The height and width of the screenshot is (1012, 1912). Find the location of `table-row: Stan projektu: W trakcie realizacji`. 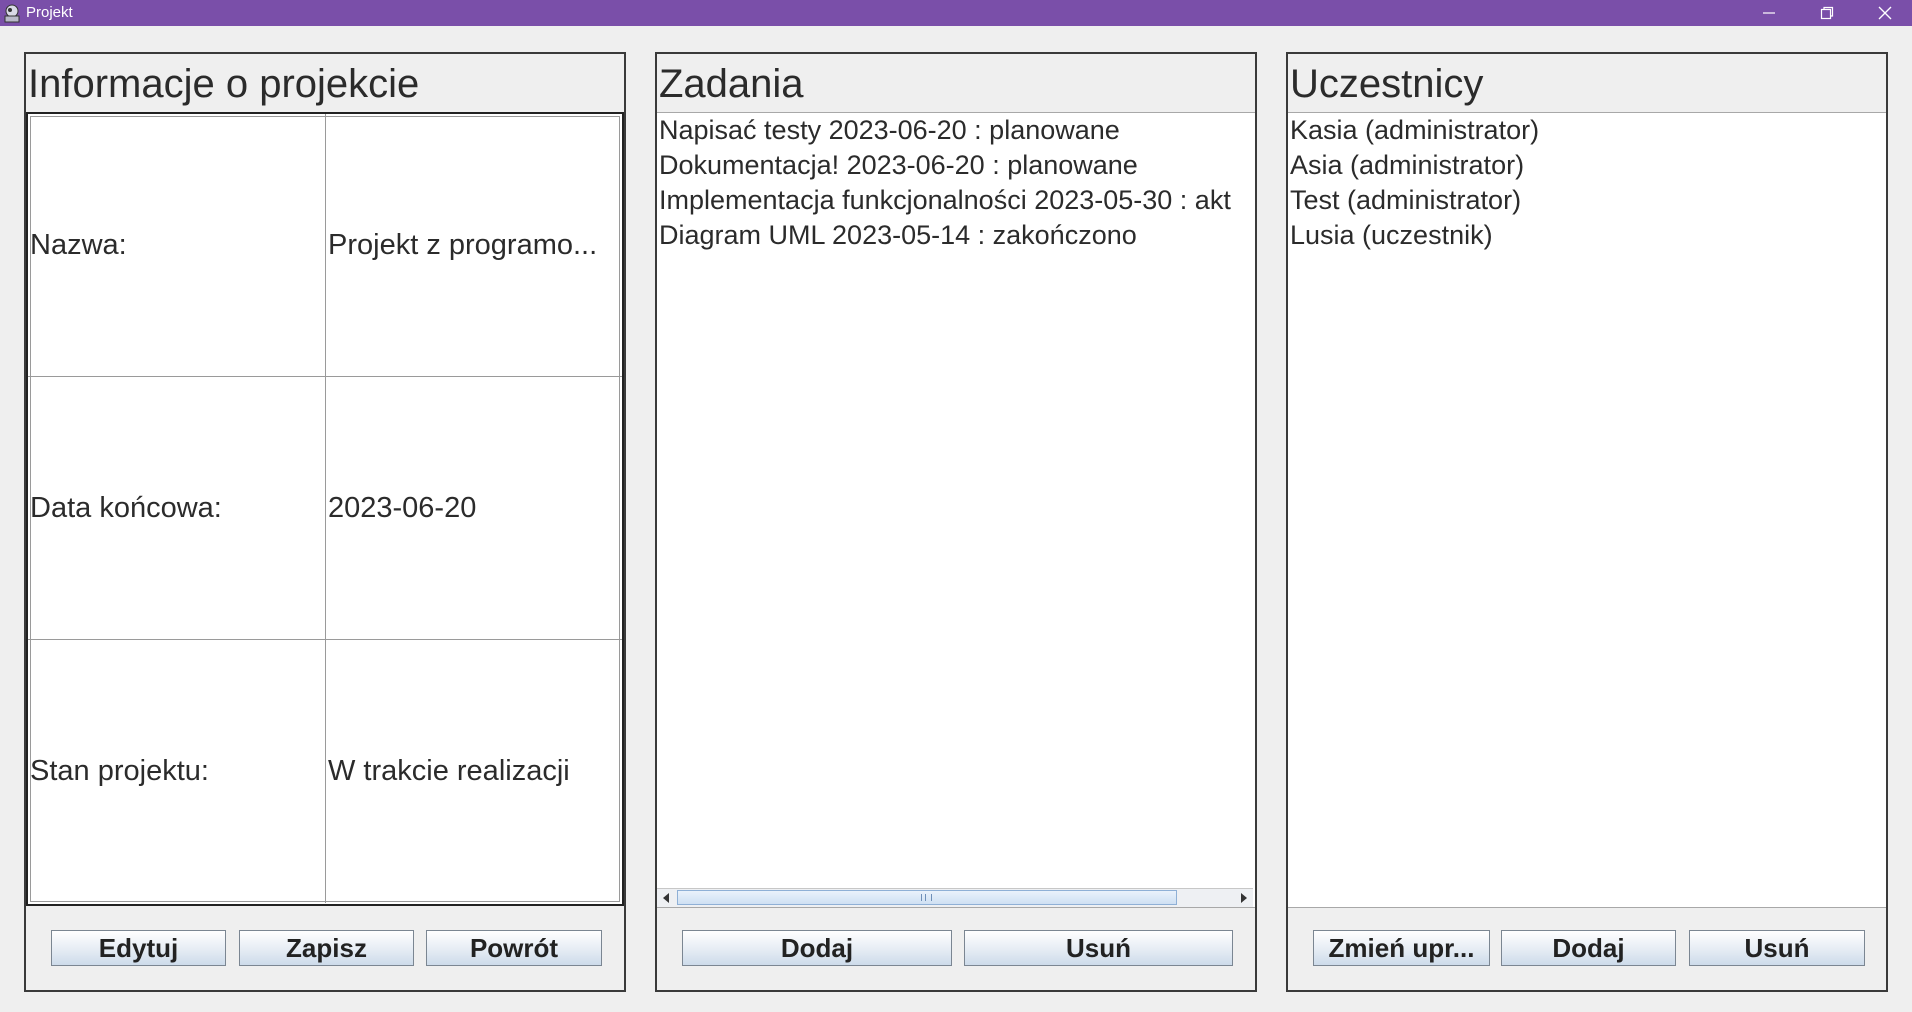

table-row: Stan projektu: W trakcie realizacji is located at coordinates (325, 771).